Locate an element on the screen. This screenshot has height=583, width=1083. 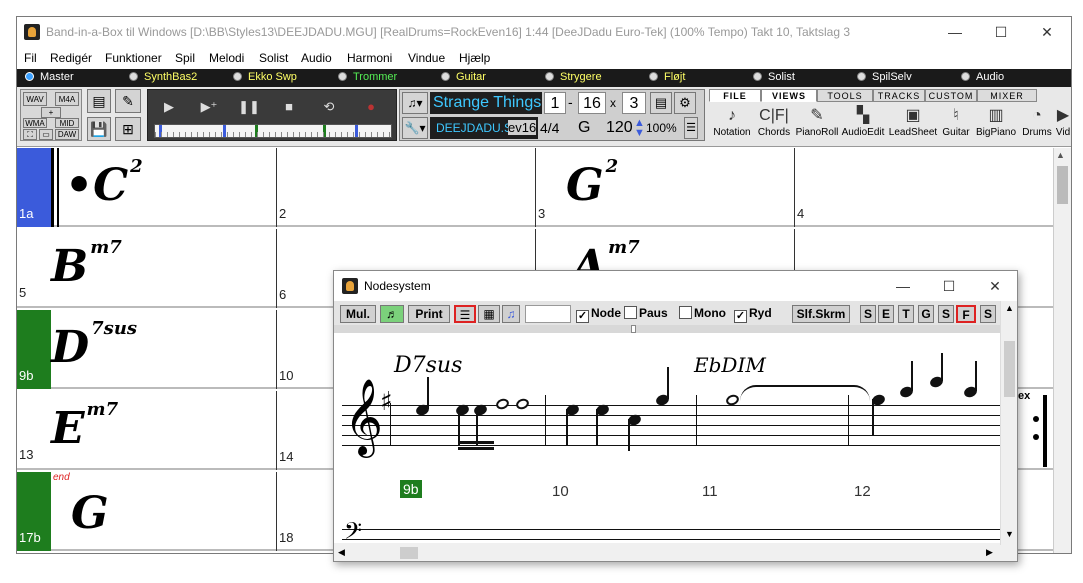
tab-tools: TOOLS is located at coordinates (845, 95).